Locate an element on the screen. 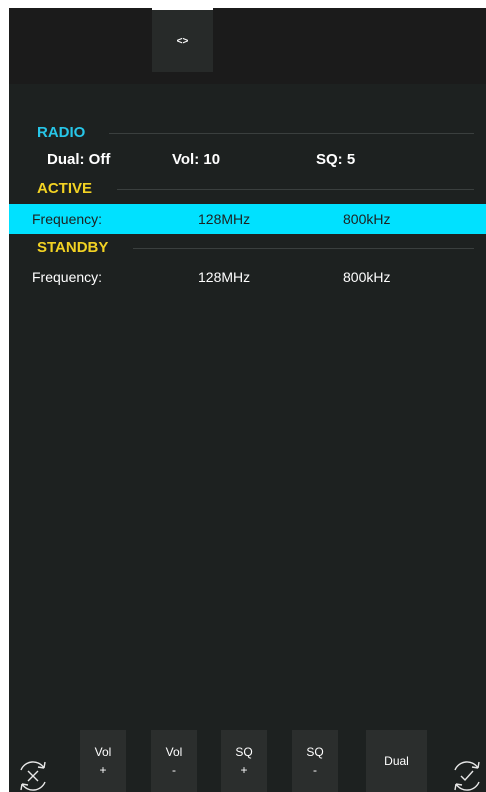 The height and width of the screenshot is (792, 486). standby-frequency-label: Frequency: is located at coordinates (67, 277).